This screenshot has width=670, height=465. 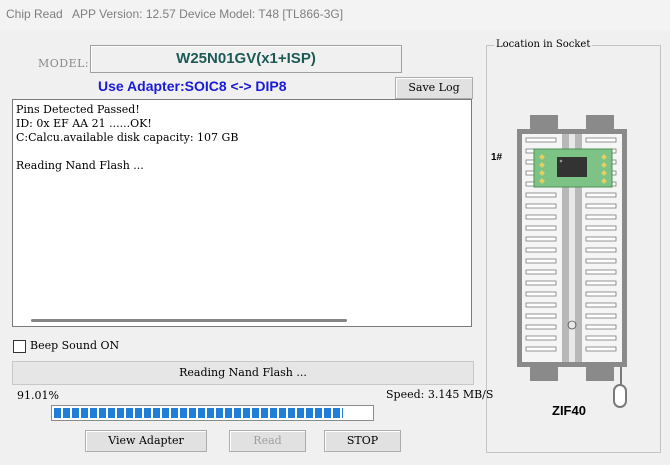 I want to click on horizontal-scrollbar, so click(x=242, y=320).